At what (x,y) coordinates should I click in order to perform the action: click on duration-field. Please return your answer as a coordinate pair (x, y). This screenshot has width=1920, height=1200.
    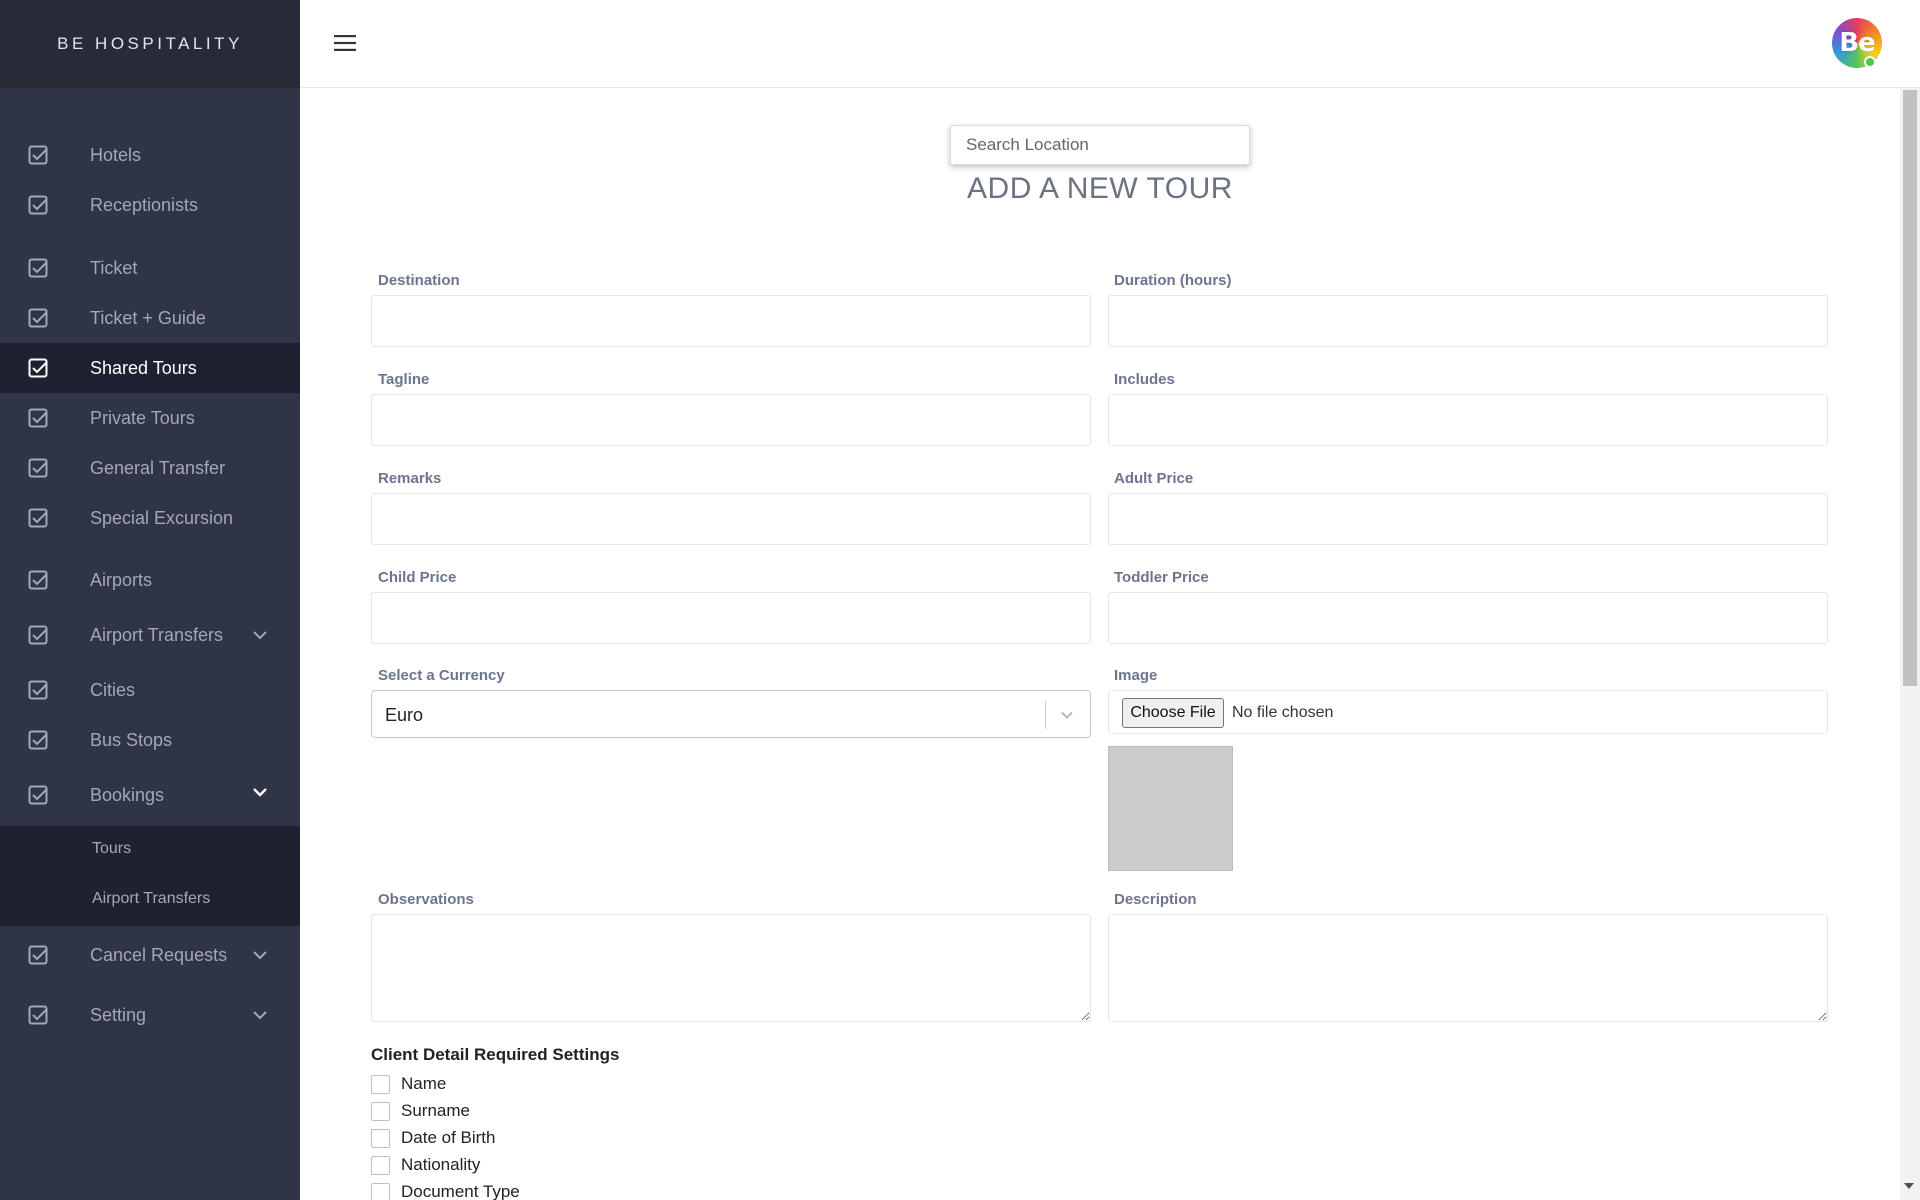
    Looking at the image, I should click on (1468, 321).